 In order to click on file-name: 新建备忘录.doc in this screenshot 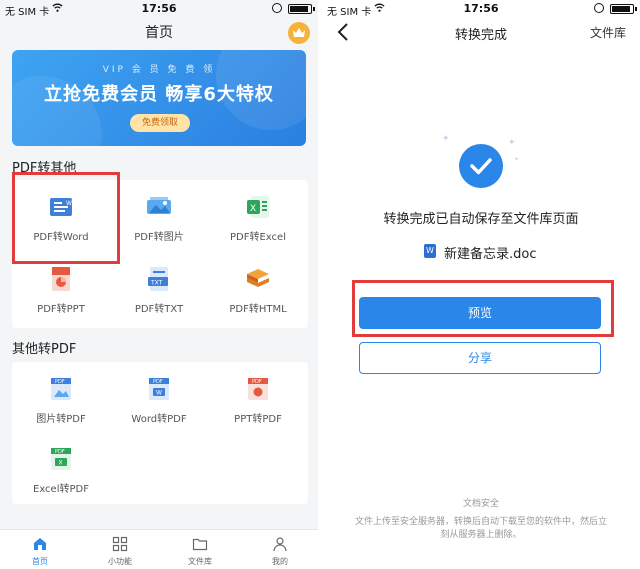, I will do `click(490, 254)`.